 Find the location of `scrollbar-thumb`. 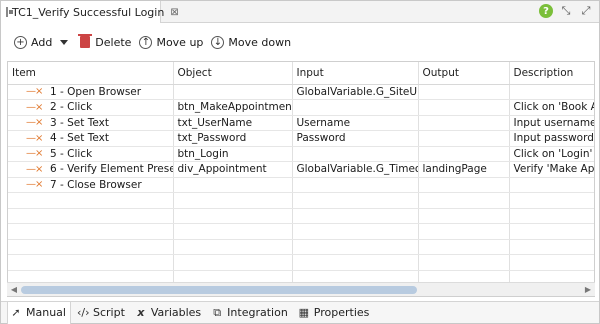

scrollbar-thumb is located at coordinates (219, 290).